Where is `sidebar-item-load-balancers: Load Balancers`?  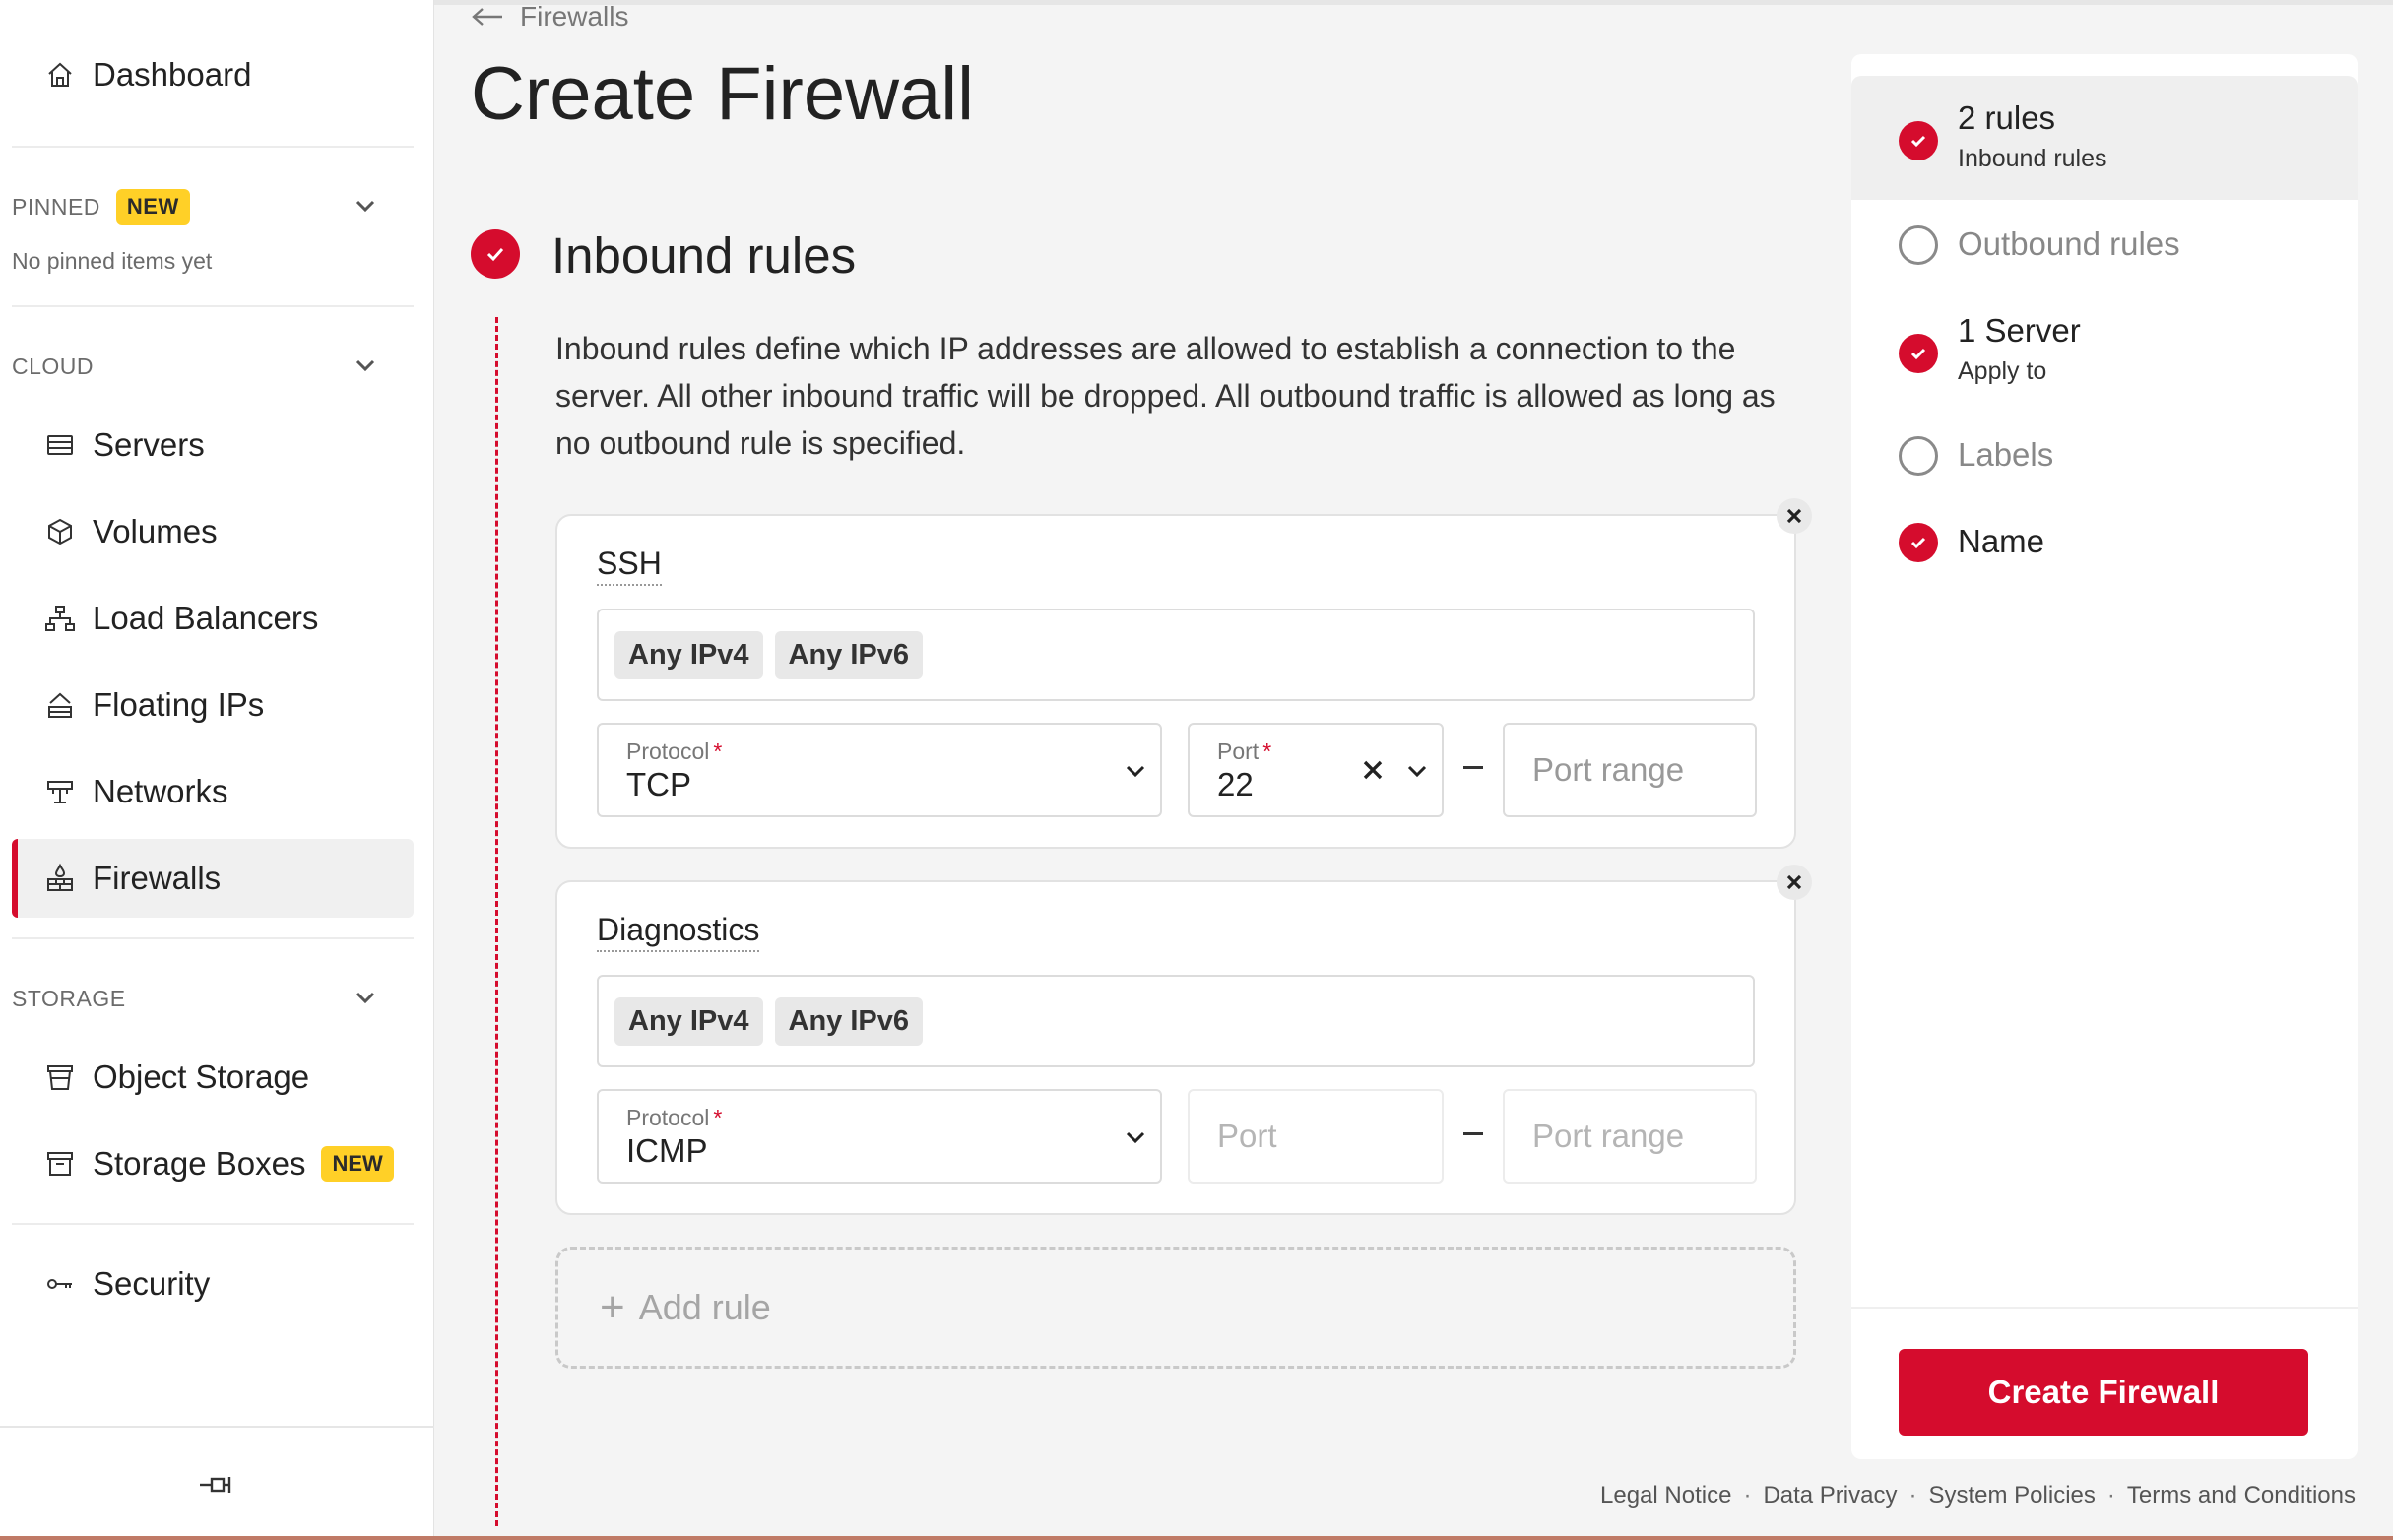 sidebar-item-load-balancers: Load Balancers is located at coordinates (213, 618).